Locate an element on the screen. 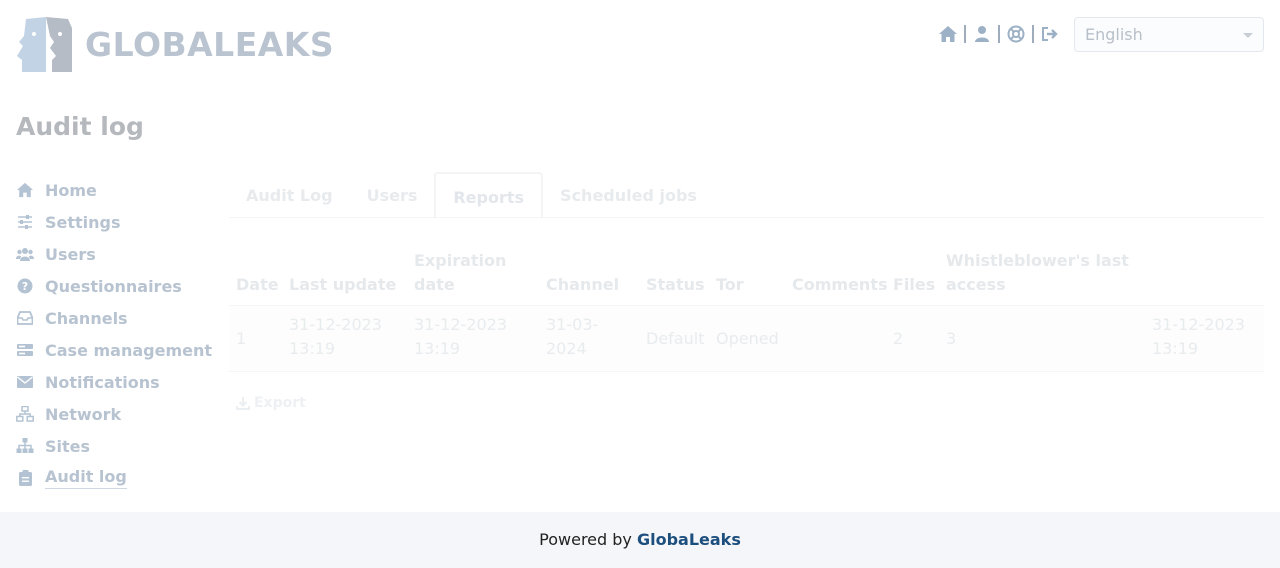 The height and width of the screenshot is (568, 1280). cell-id: 1 is located at coordinates (241, 338).